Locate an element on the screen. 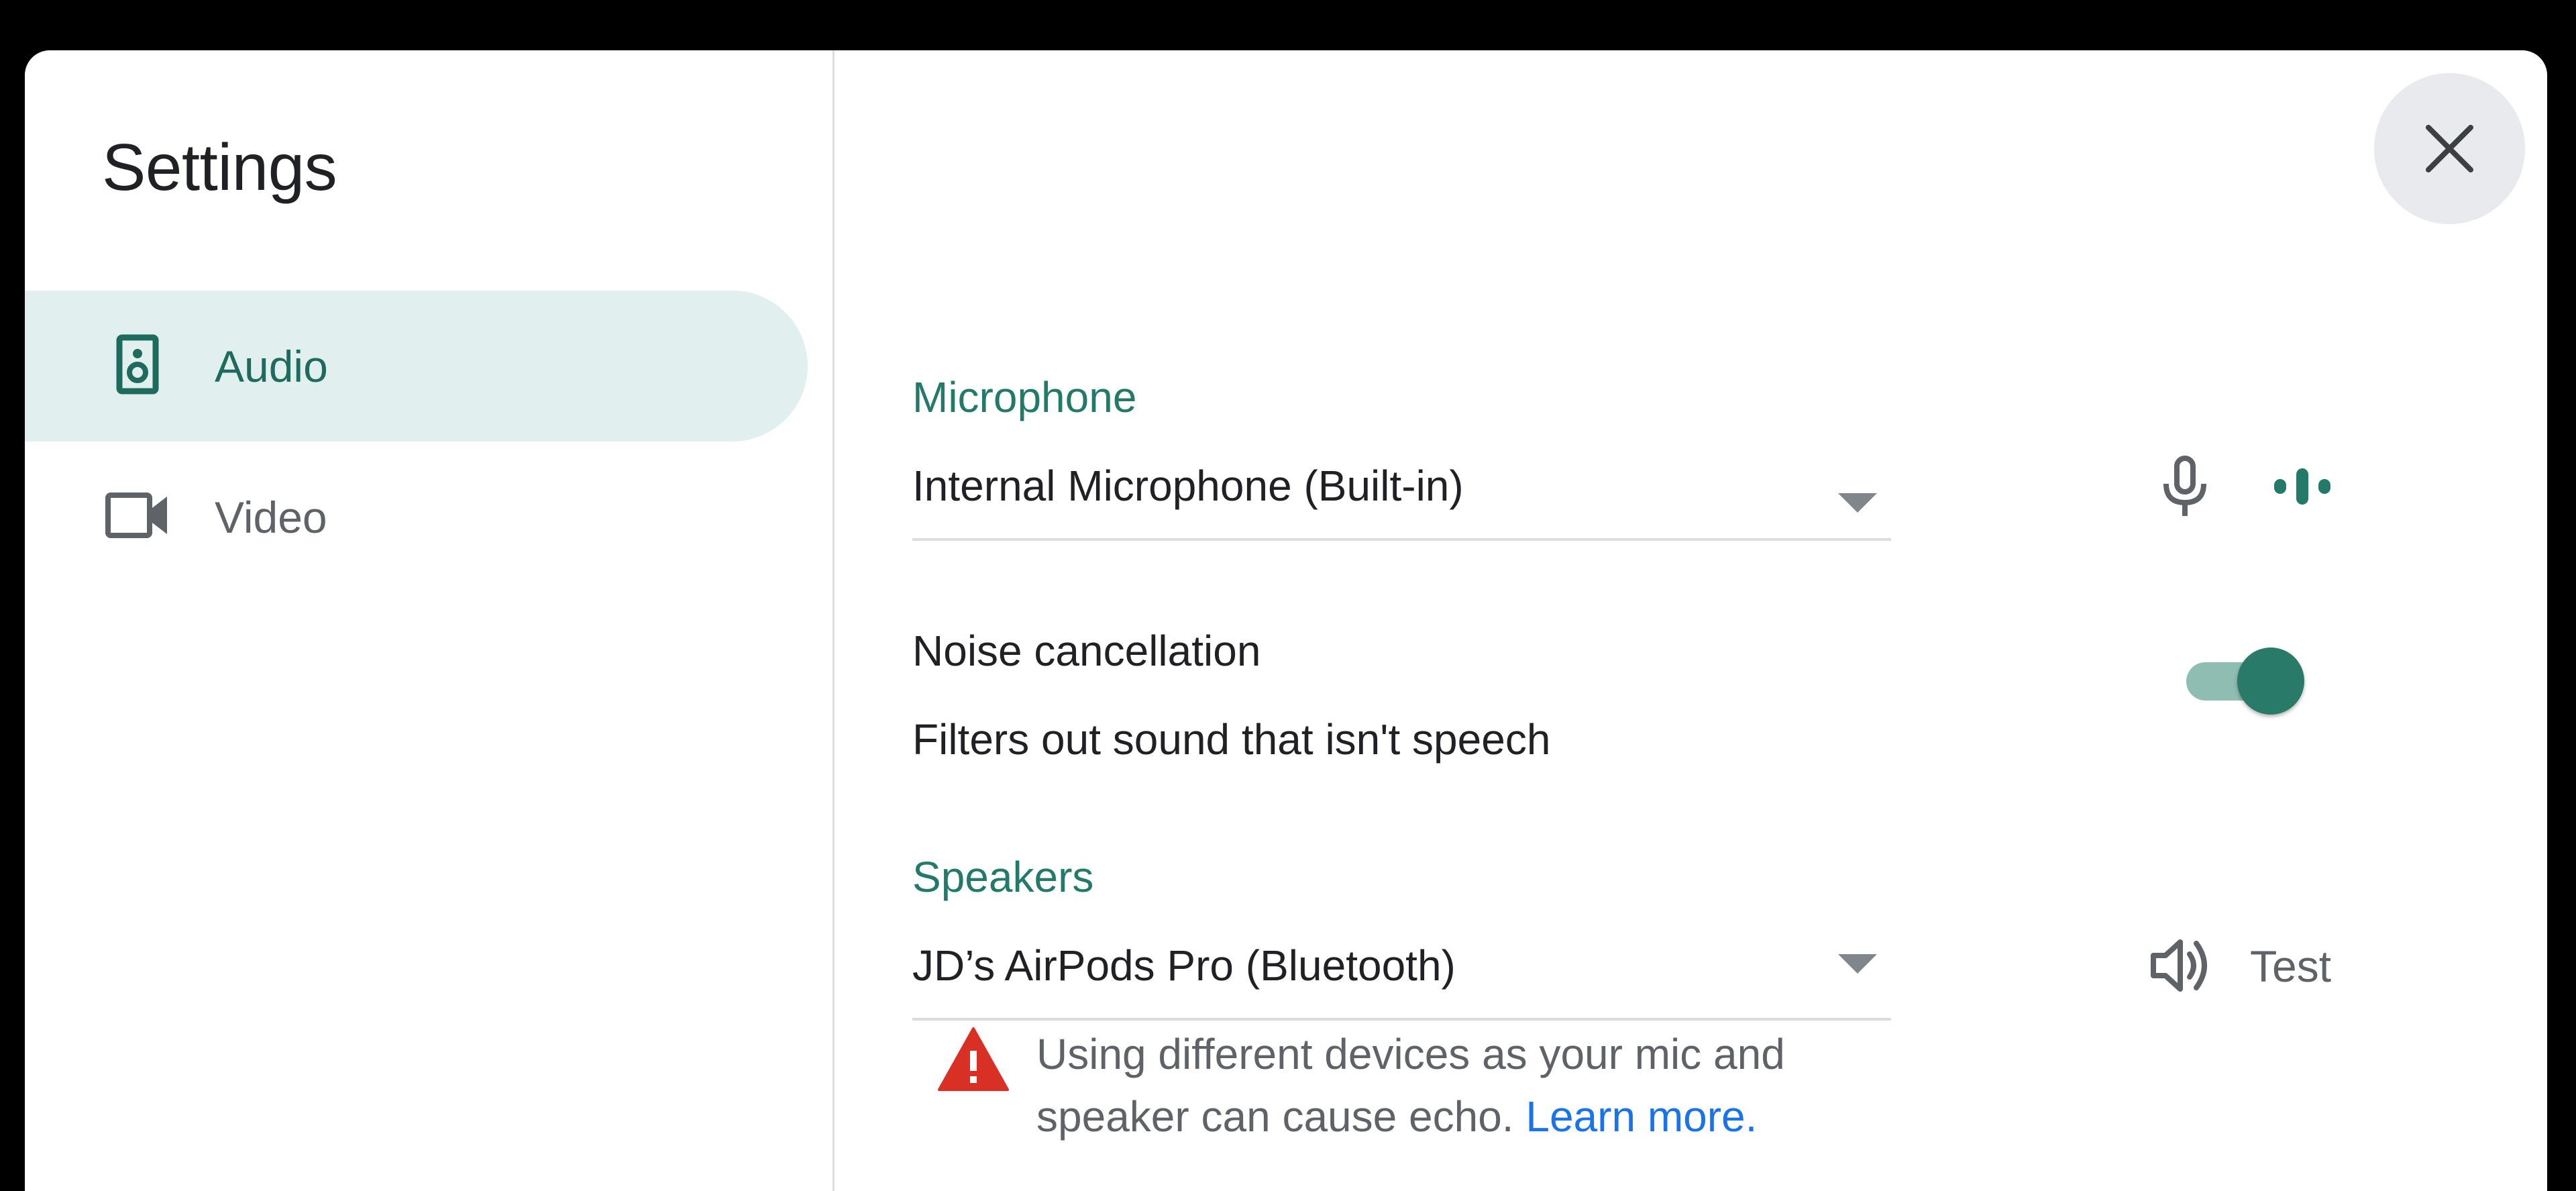 This screenshot has width=2576, height=1191. warning-icon is located at coordinates (973, 1058).